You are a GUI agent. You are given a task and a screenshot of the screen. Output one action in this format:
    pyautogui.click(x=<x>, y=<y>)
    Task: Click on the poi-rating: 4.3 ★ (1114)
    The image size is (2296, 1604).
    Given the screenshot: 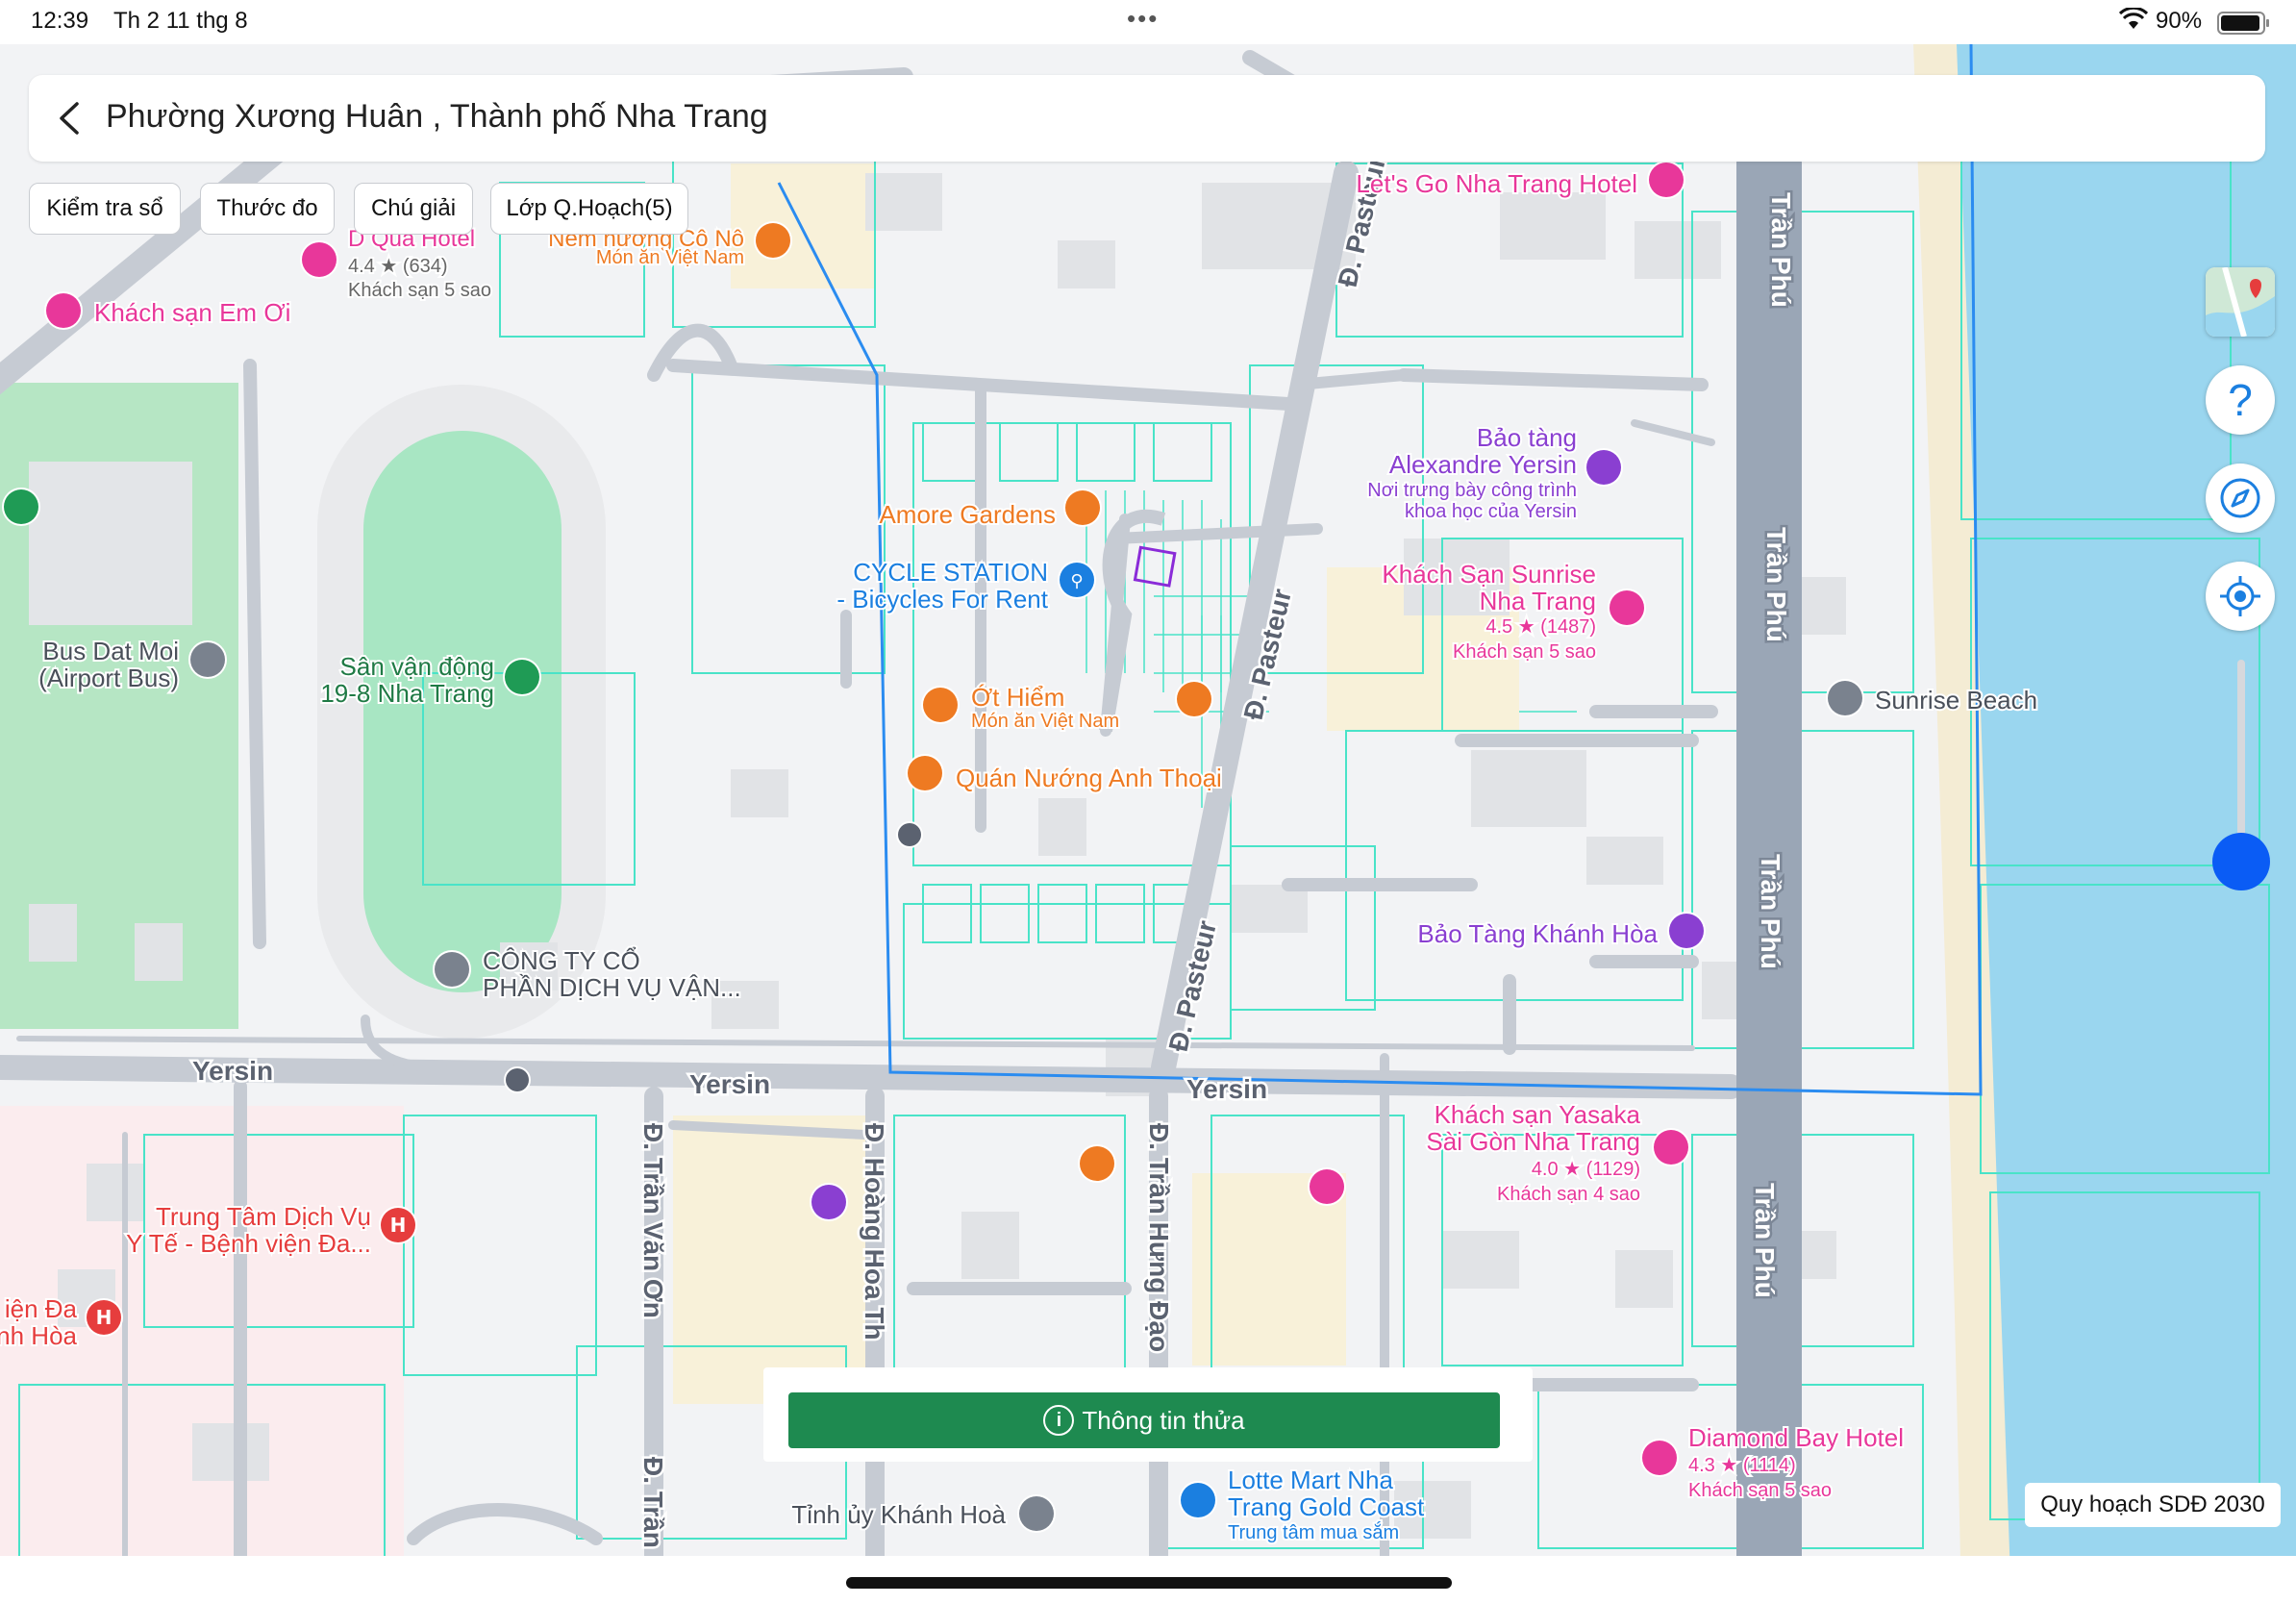 What is the action you would take?
    pyautogui.click(x=1742, y=1465)
    